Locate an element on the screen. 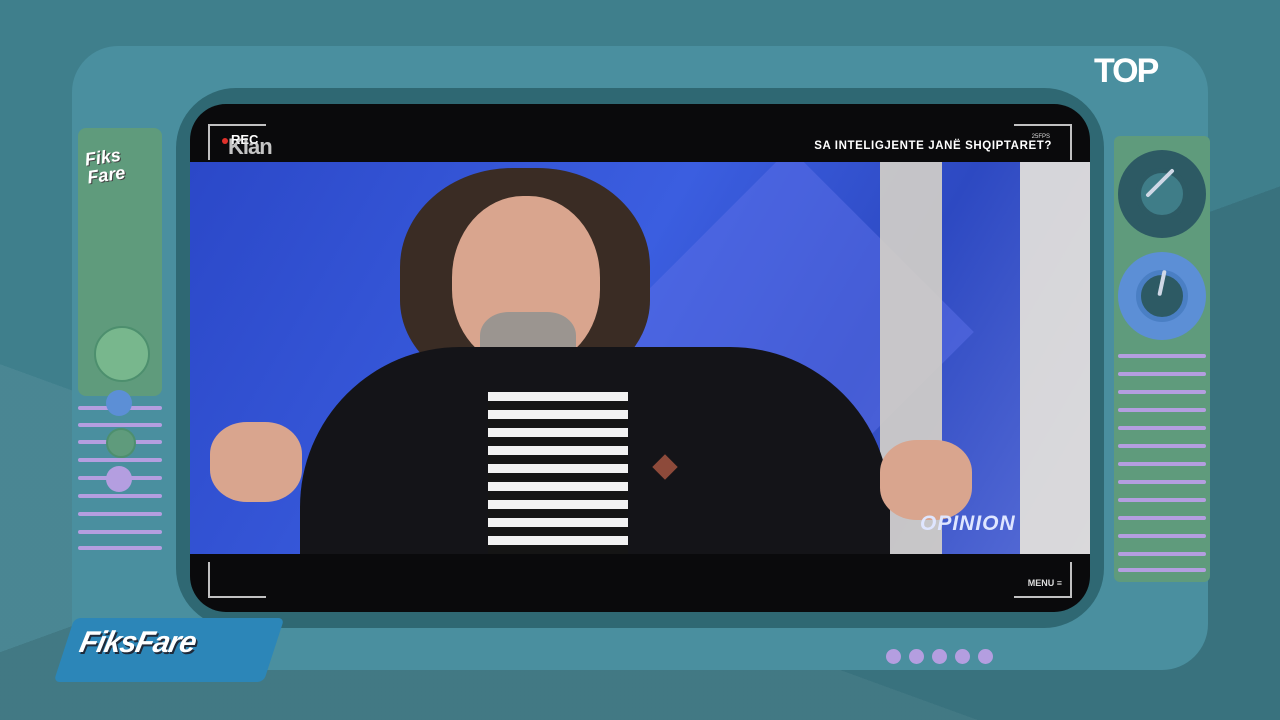 This screenshot has width=1280, height=720. viewfinder-corner is located at coordinates (237, 580).